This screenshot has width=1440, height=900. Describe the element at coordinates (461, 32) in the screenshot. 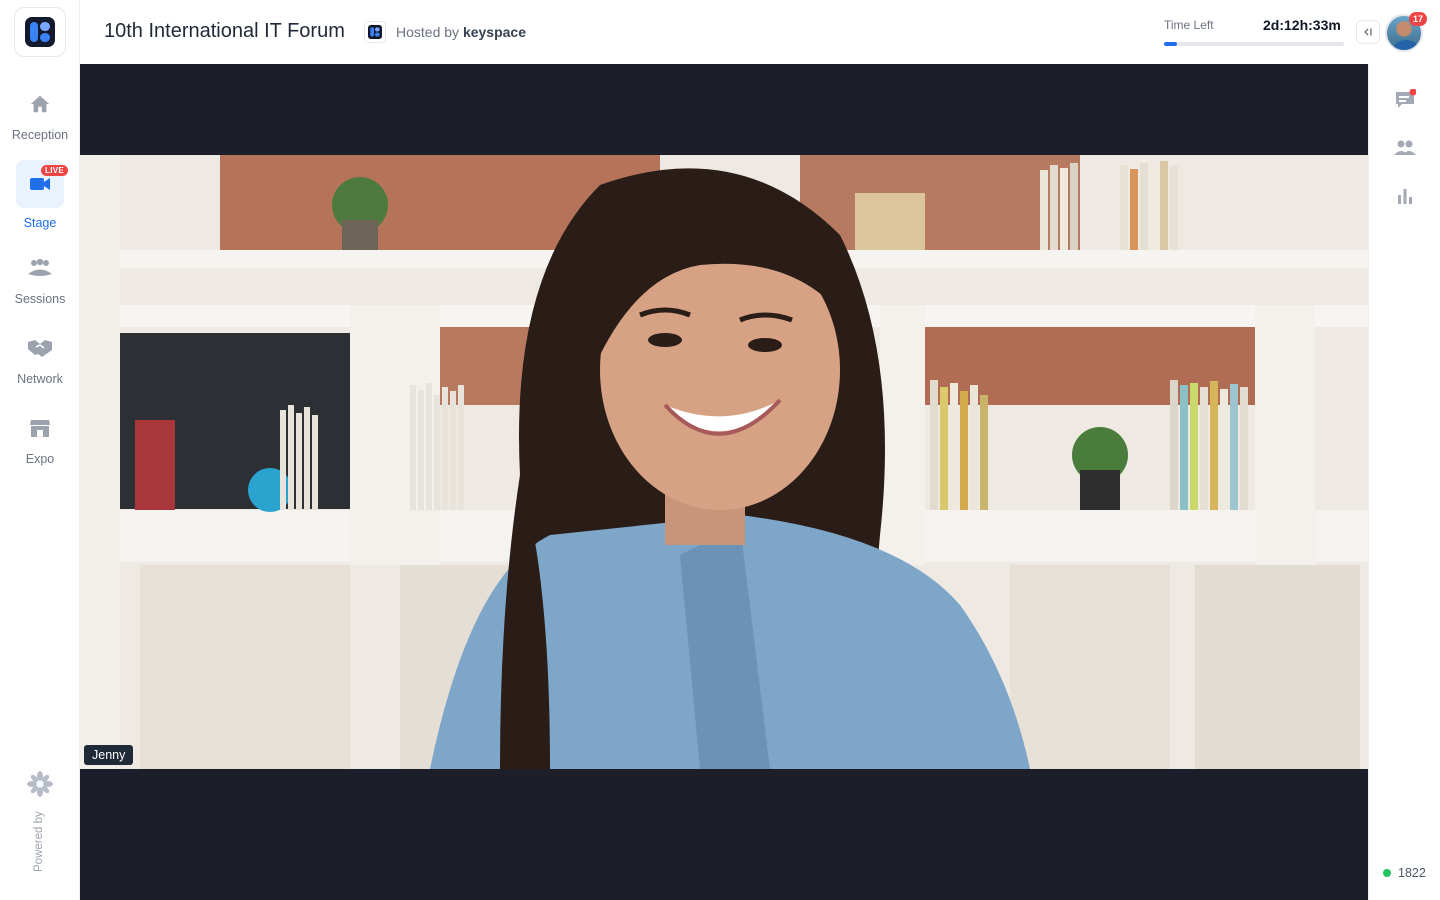

I see `hosted-by: Hosted by keyspace` at that location.